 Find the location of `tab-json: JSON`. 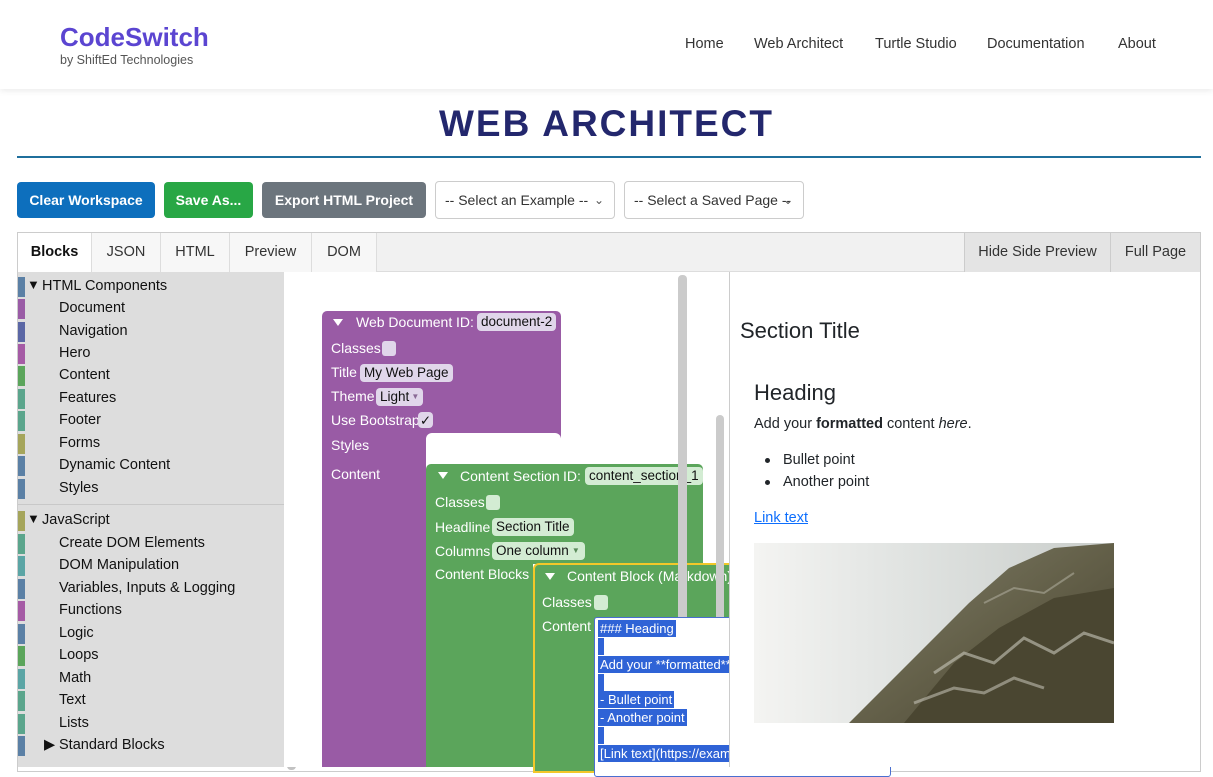

tab-json: JSON is located at coordinates (126, 252).